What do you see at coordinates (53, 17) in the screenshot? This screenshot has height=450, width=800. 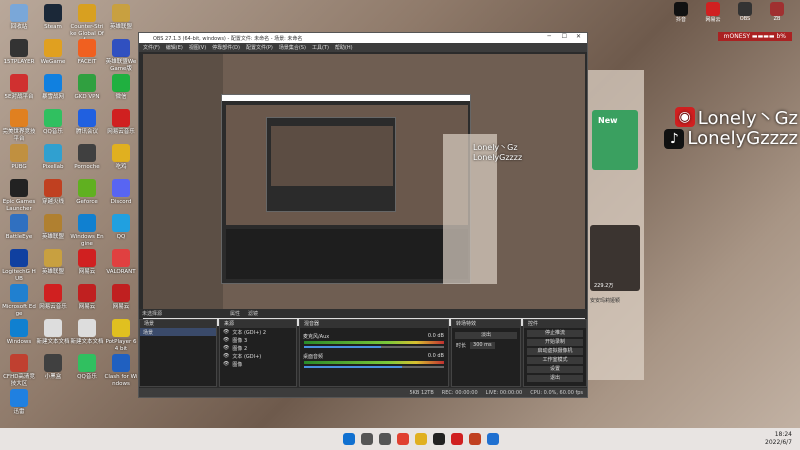 I see `desktop-icon: Steam` at bounding box center [53, 17].